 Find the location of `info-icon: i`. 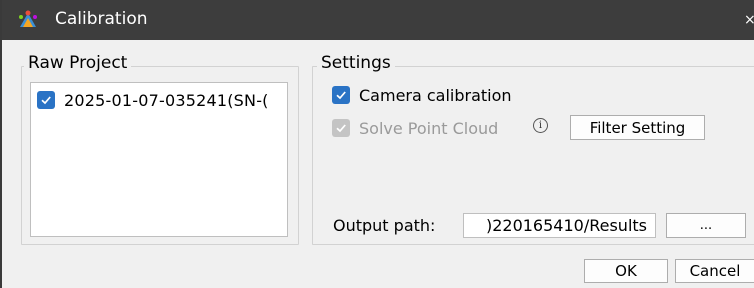

info-icon: i is located at coordinates (540, 125).